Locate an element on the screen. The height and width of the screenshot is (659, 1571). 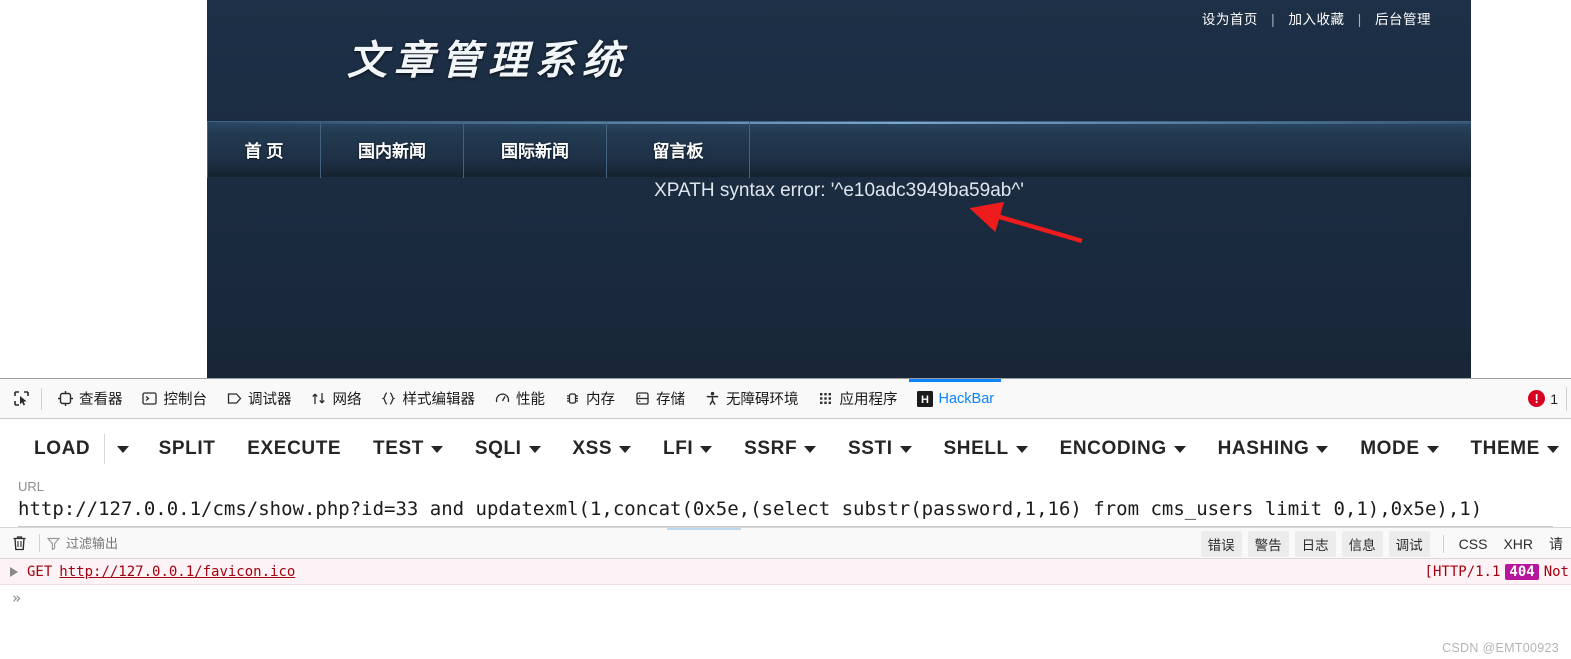
tab-storage: 存储 is located at coordinates (659, 398).